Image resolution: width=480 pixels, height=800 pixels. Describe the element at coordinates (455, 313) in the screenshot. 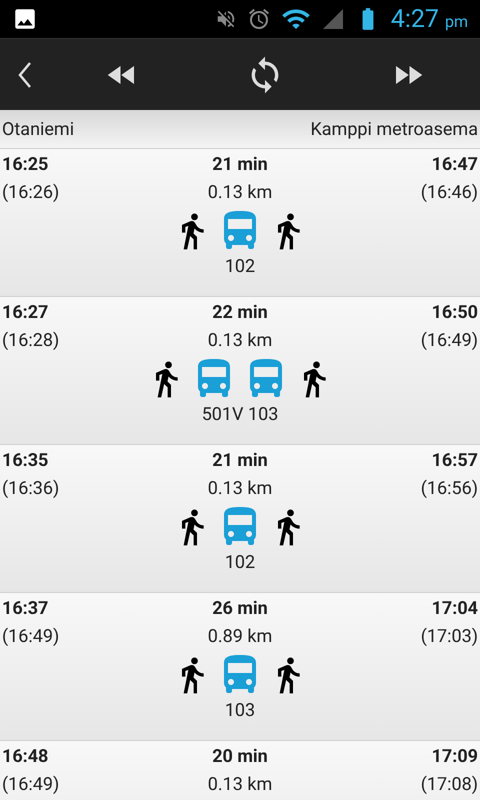

I see `arrival-time: 16:50` at that location.